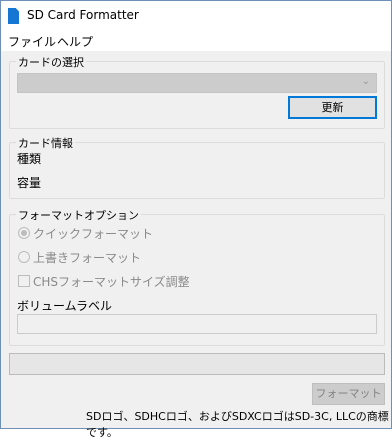  Describe the element at coordinates (29, 159) in the screenshot. I see `card-type-label: 種類` at that location.